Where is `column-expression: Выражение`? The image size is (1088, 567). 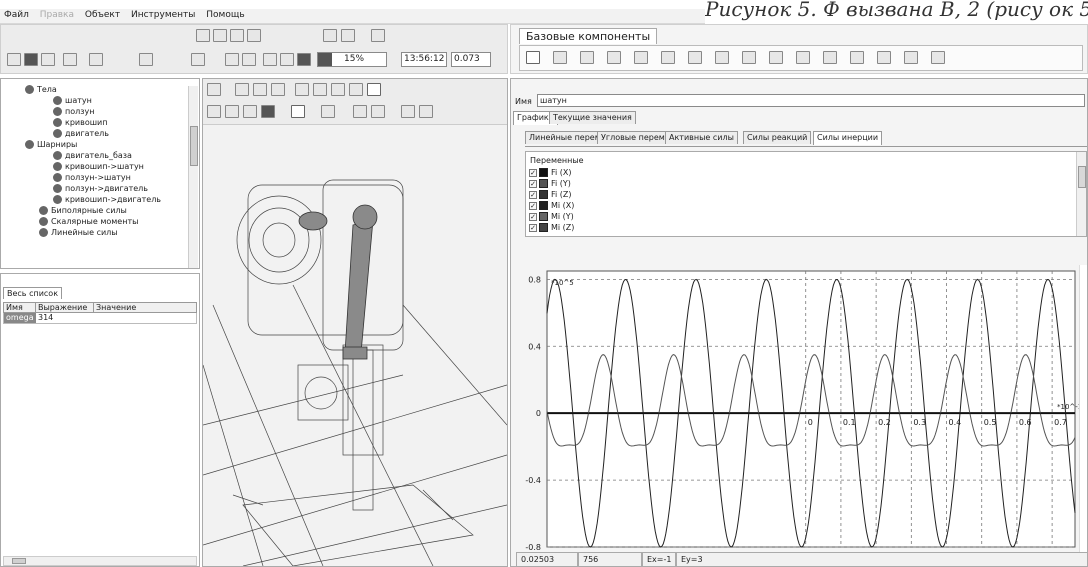 column-expression: Выражение is located at coordinates (65, 307).